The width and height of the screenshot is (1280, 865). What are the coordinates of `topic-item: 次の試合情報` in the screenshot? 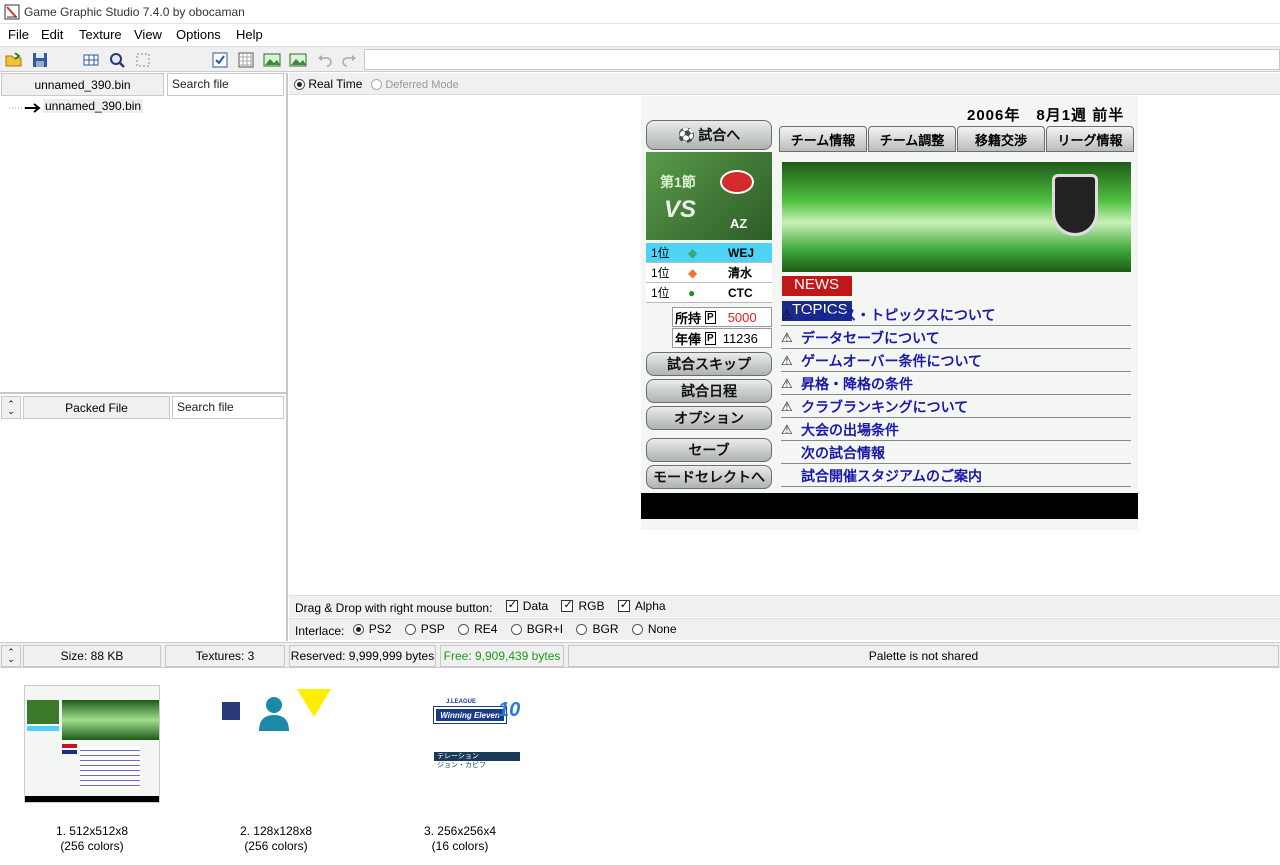 It's located at (956, 453).